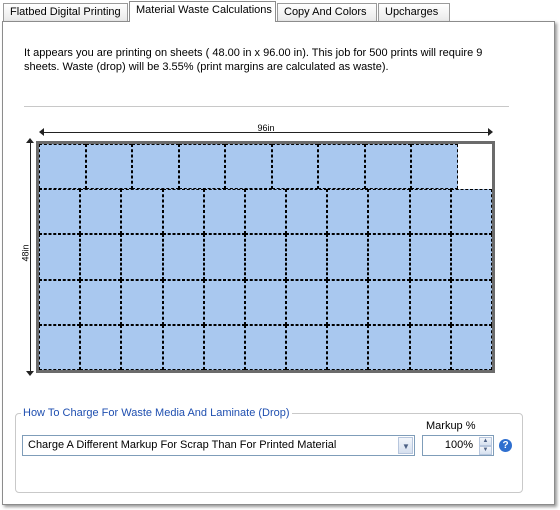 The height and width of the screenshot is (510, 560). I want to click on markup-spinner: 100% ▲ ▼, so click(458, 445).